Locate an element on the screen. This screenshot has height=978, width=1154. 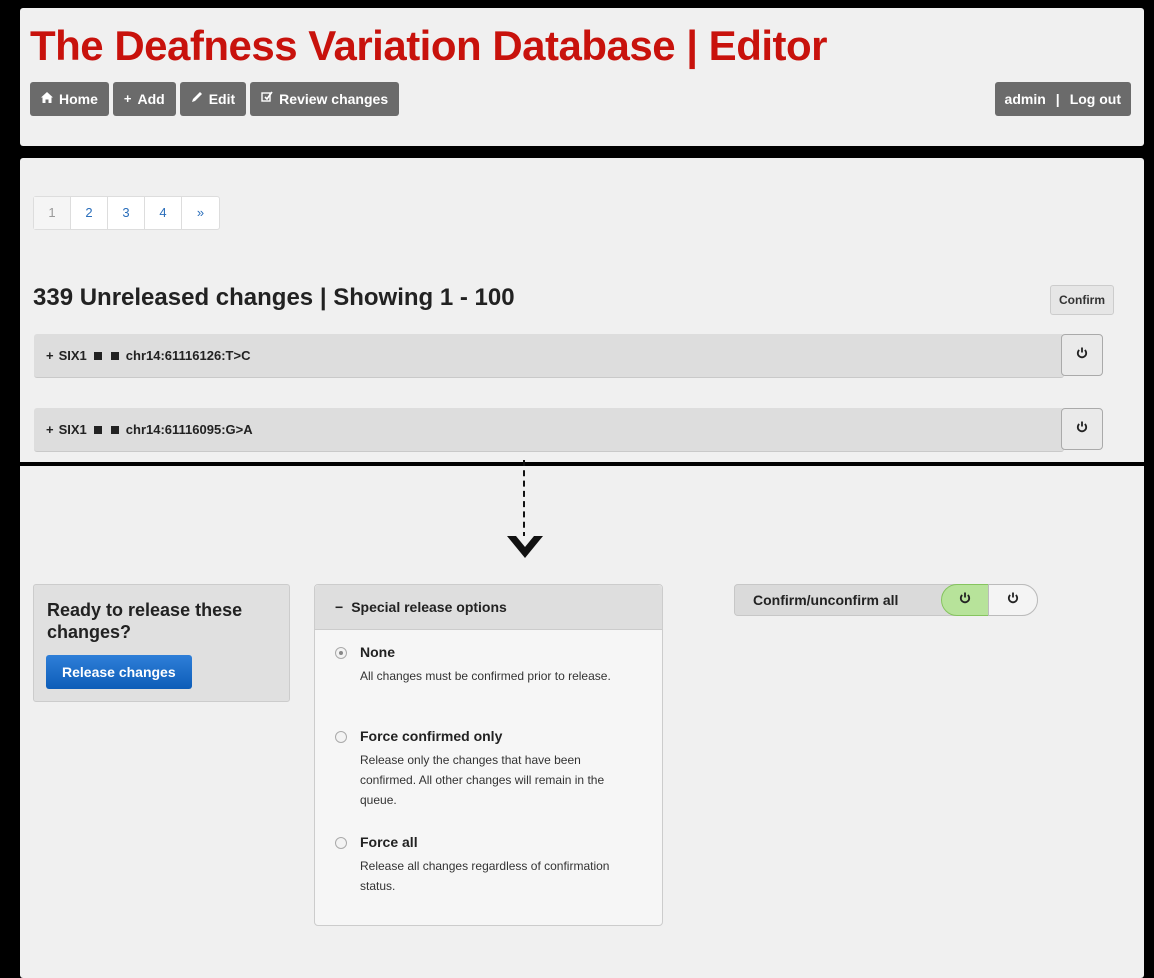
confirm-all-group: Confirm/unconfirm all is located at coordinates (886, 600).